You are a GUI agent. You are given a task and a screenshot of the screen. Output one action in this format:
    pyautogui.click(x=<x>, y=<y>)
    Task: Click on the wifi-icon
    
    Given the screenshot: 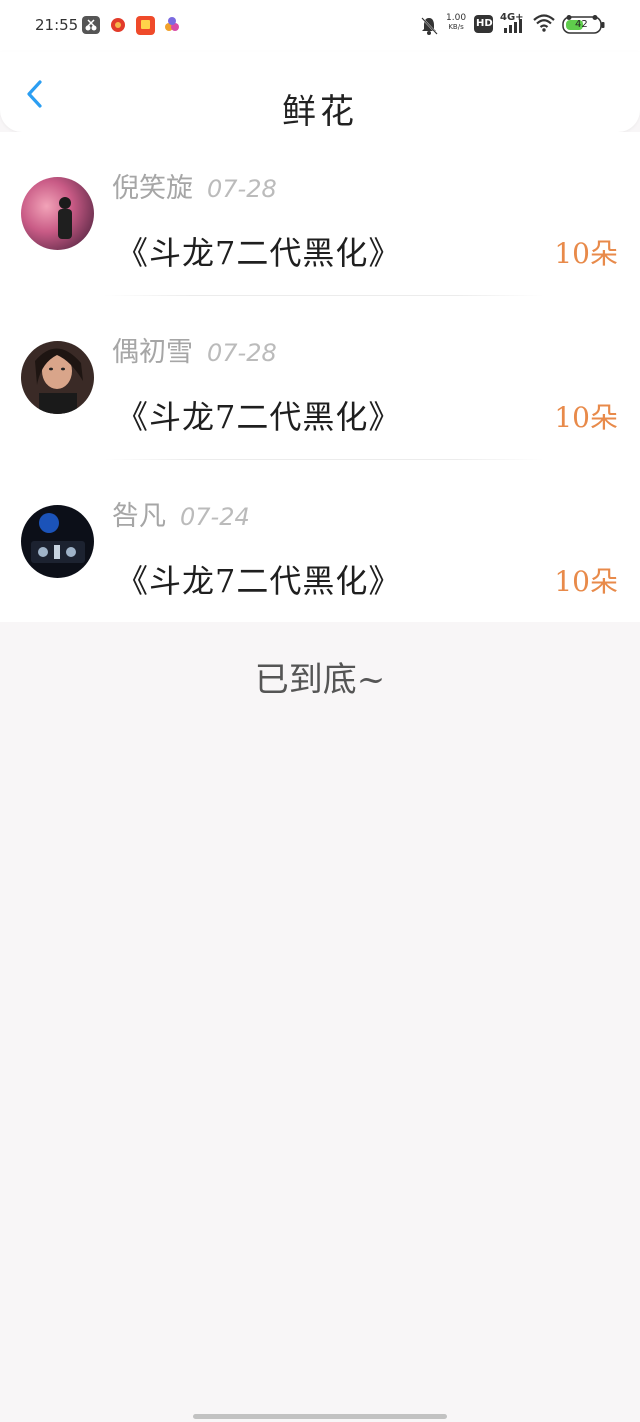 What is the action you would take?
    pyautogui.click(x=544, y=25)
    